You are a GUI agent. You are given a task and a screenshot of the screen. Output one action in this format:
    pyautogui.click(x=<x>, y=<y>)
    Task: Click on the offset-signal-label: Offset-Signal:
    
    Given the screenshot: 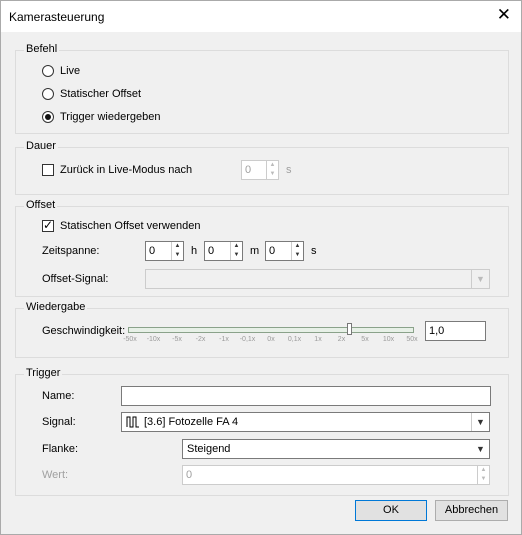 What is the action you would take?
    pyautogui.click(x=75, y=279)
    